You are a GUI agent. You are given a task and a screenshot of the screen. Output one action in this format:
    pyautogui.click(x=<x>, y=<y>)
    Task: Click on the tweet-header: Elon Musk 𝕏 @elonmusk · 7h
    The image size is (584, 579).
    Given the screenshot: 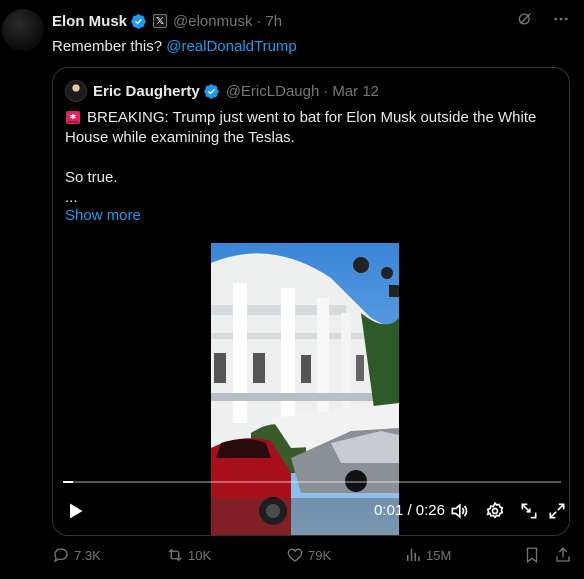 What is the action you would take?
    pyautogui.click(x=167, y=21)
    